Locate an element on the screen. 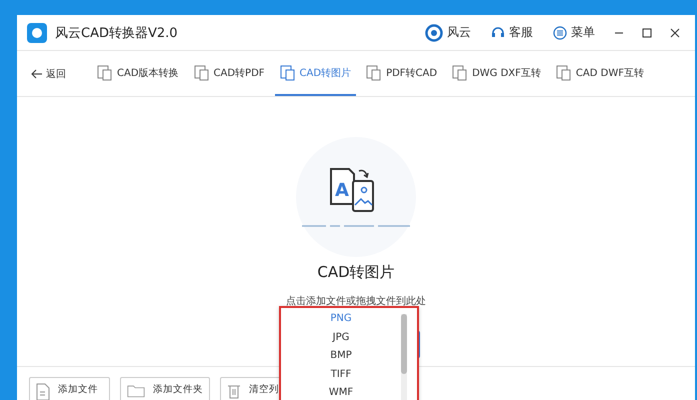  back-arrow-icon is located at coordinates (37, 73).